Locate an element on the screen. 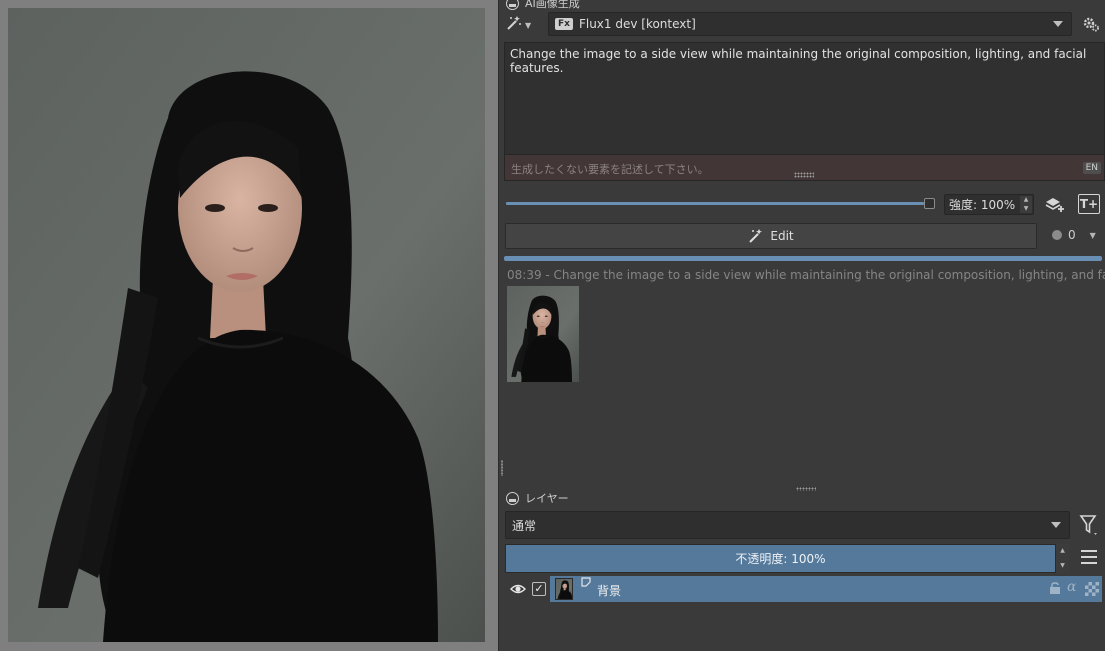 Image resolution: width=1105 pixels, height=651 pixels. language-badge: EN is located at coordinates (1091, 168).